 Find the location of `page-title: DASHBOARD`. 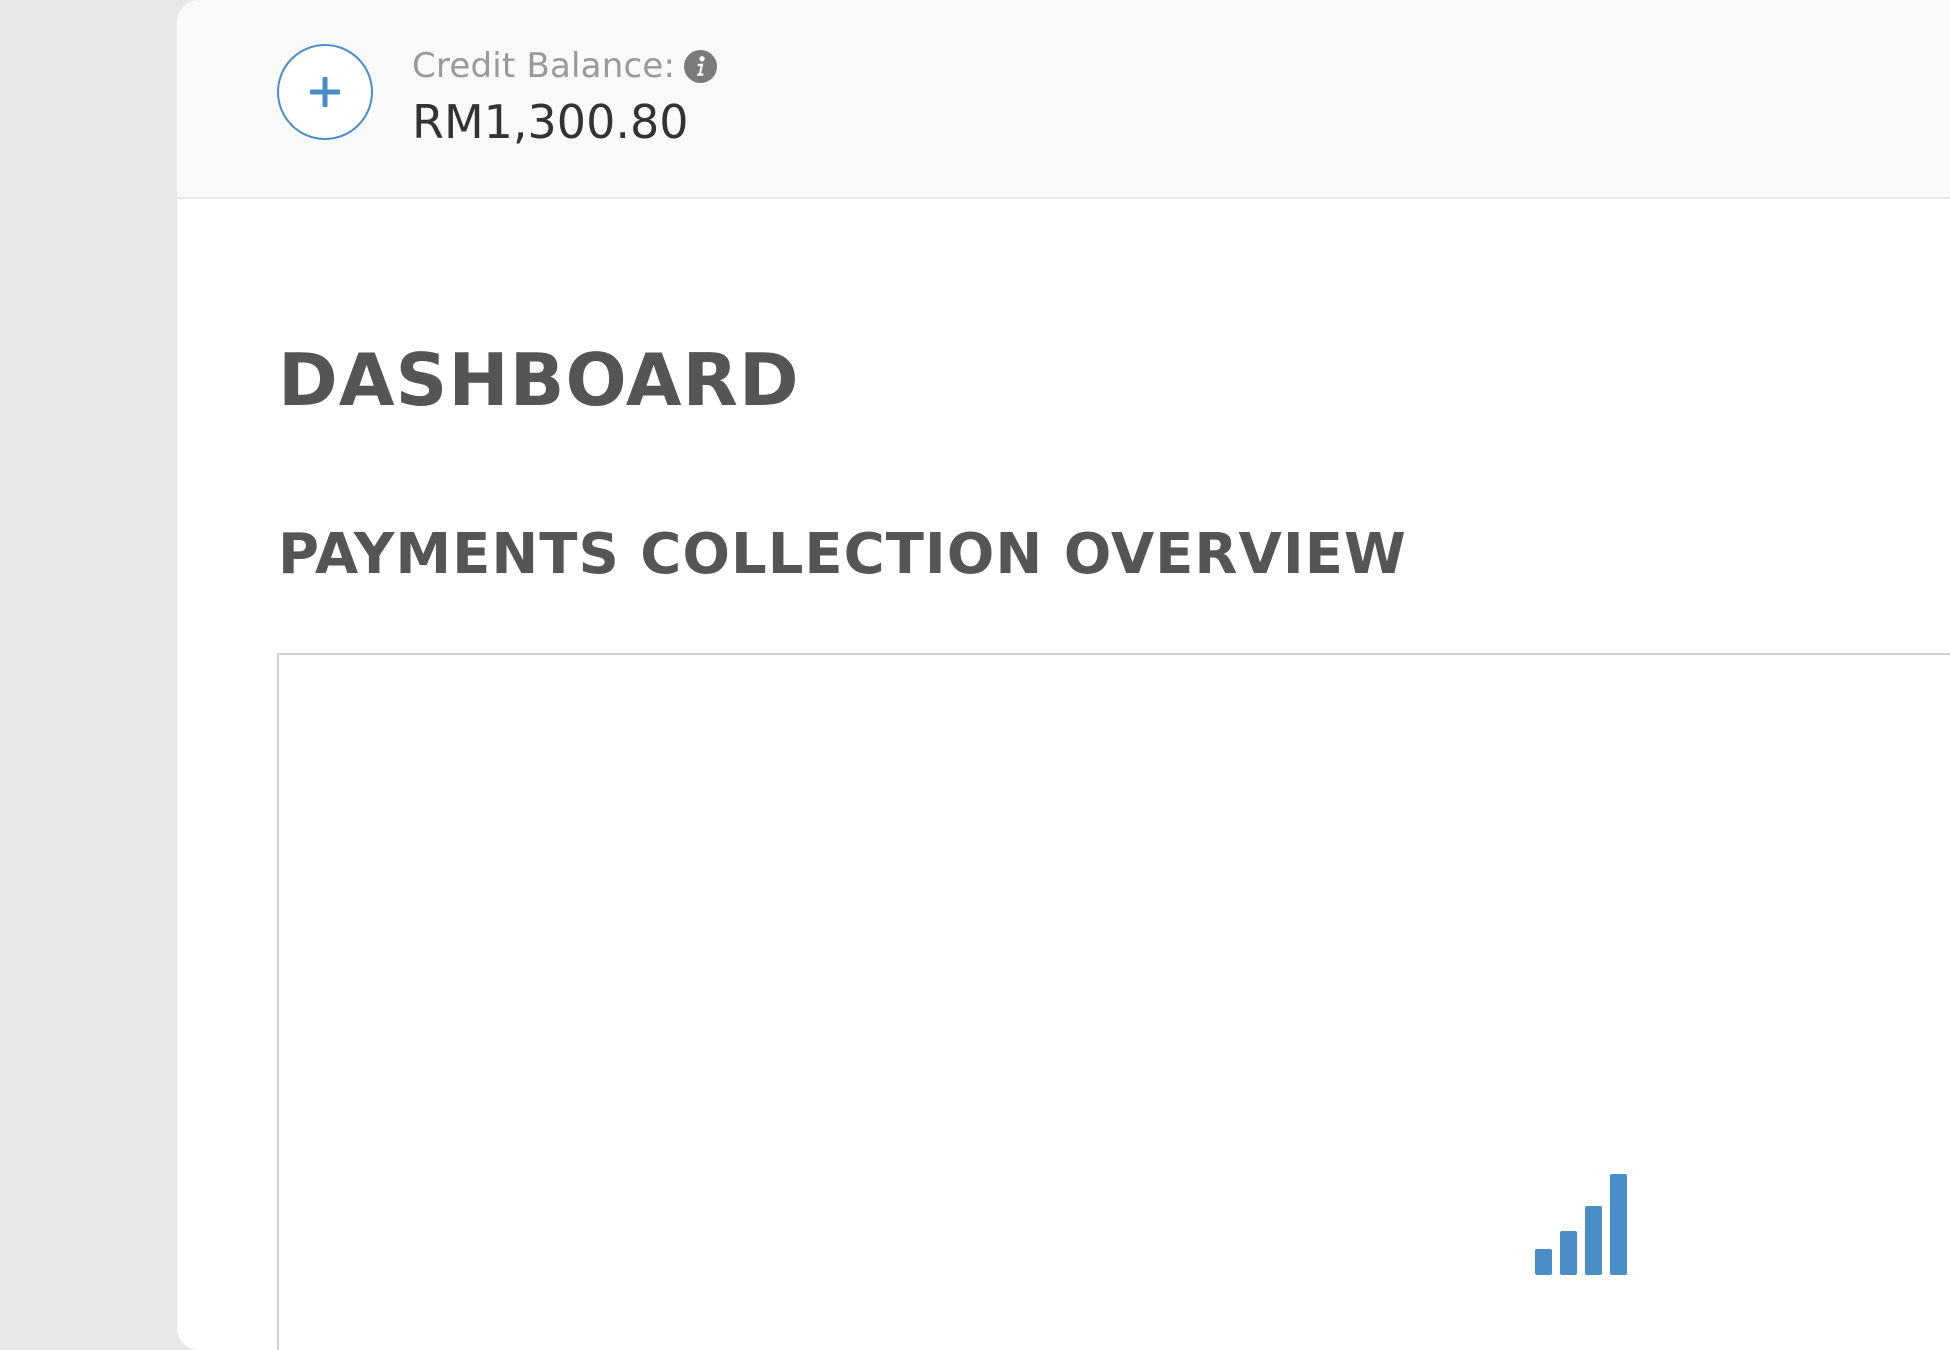

page-title: DASHBOARD is located at coordinates (539, 380).